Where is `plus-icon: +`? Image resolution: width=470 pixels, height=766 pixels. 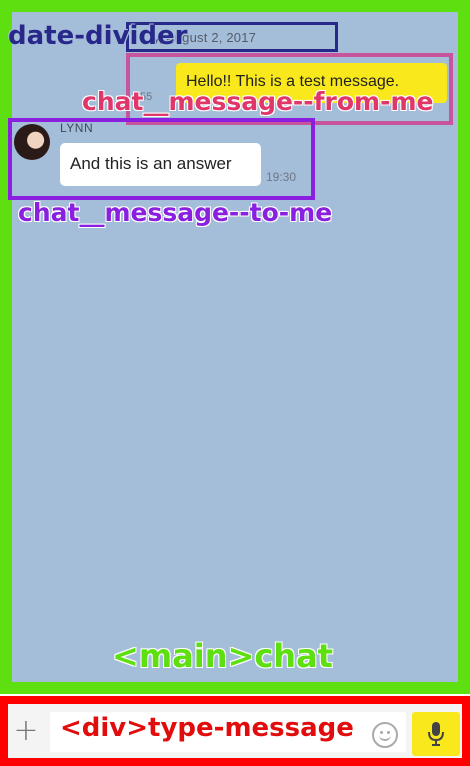 plus-icon: + is located at coordinates (26, 732).